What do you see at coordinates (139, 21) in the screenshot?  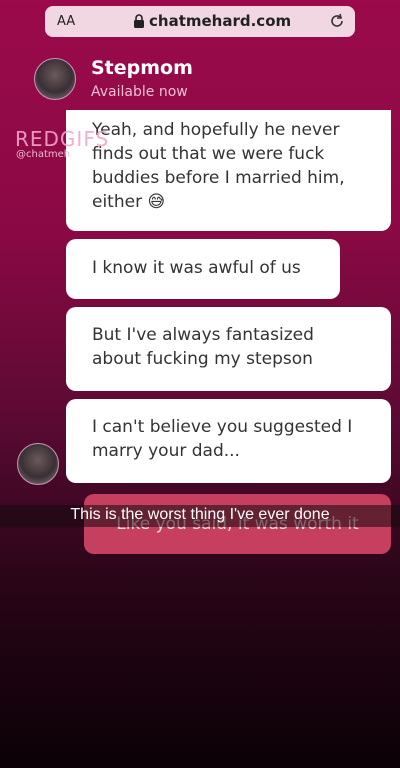 I see `lock-icon` at bounding box center [139, 21].